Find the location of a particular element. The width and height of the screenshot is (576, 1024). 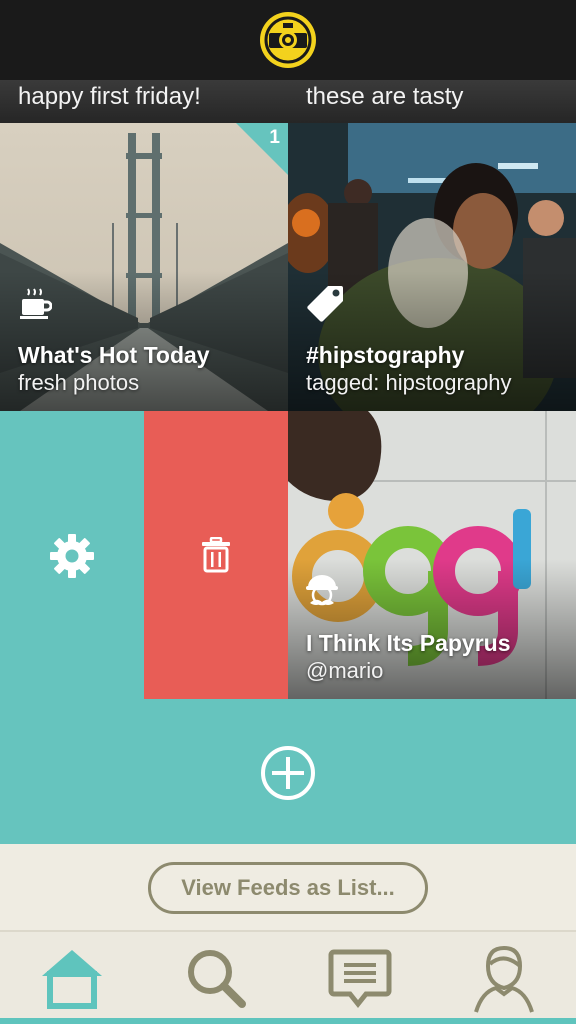

plus-circle-icon is located at coordinates (288, 773).